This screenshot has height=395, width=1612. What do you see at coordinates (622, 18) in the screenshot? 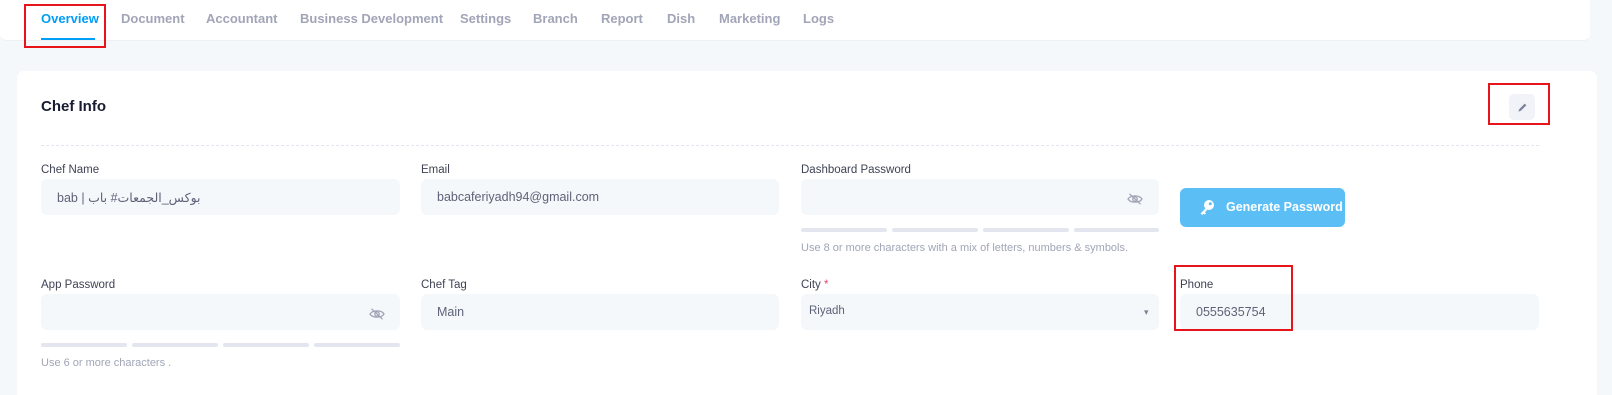
I see `tab-report: Report` at bounding box center [622, 18].